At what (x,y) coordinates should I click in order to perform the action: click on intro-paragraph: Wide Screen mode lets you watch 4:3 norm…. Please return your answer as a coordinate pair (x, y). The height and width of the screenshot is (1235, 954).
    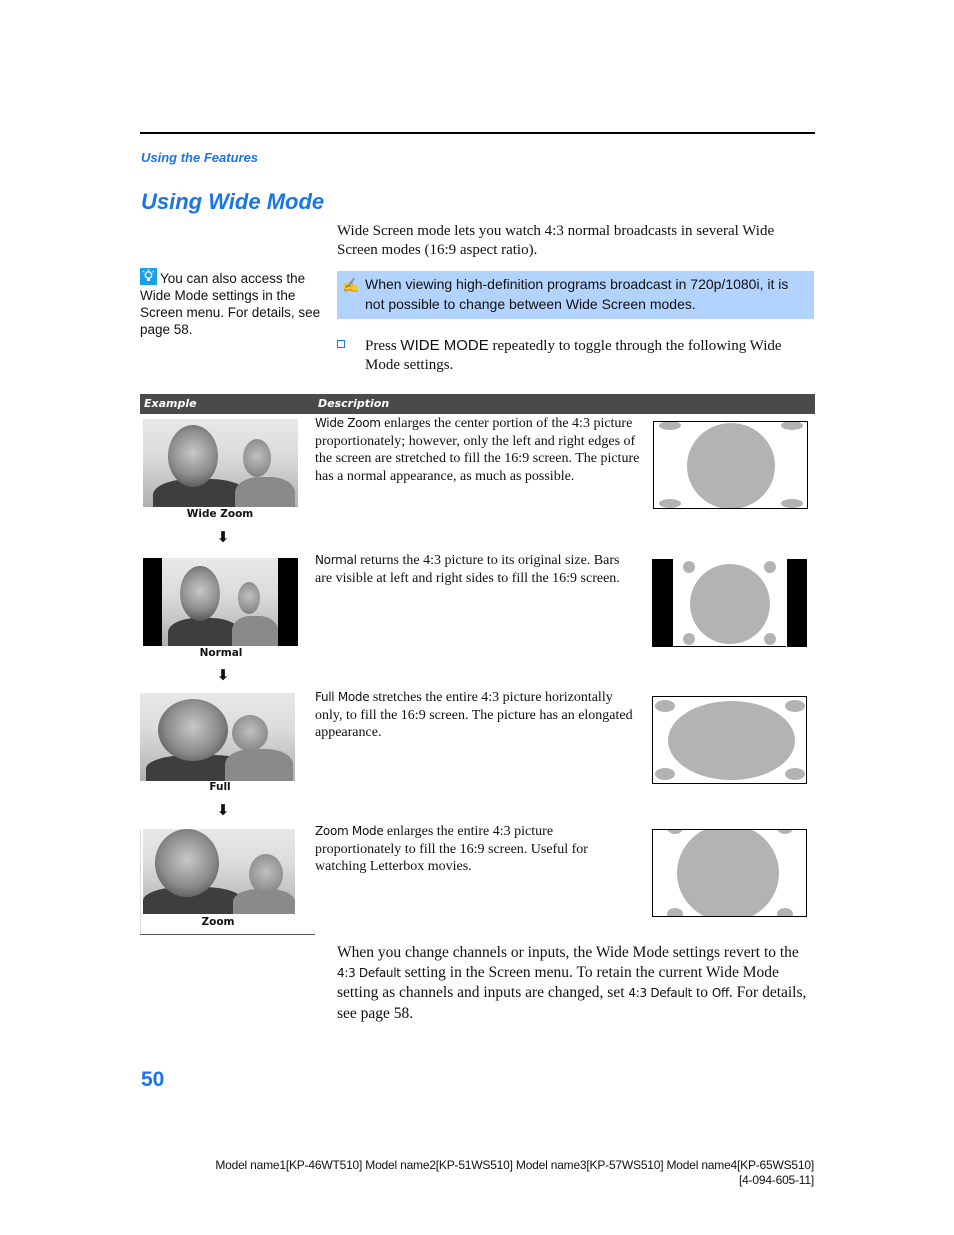
    Looking at the image, I should click on (556, 240).